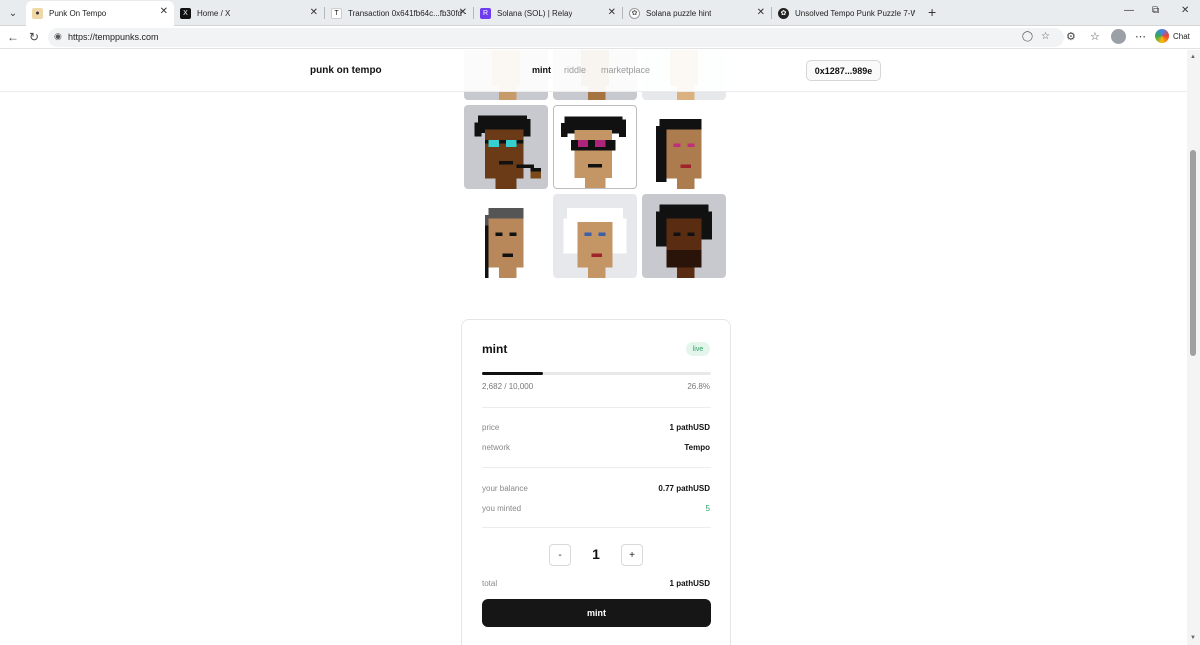 The height and width of the screenshot is (645, 1200). What do you see at coordinates (13, 13) in the screenshot?
I see `tab-list-chevron-icon: ⌄` at bounding box center [13, 13].